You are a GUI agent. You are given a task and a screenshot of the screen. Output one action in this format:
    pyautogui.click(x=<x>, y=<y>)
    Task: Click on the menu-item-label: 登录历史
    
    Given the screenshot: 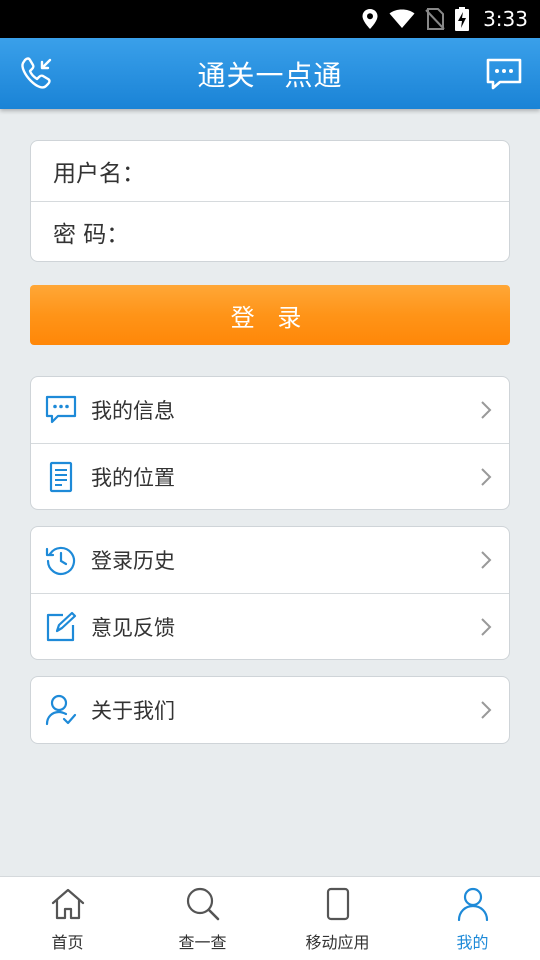 What is the action you would take?
    pyautogui.click(x=133, y=561)
    